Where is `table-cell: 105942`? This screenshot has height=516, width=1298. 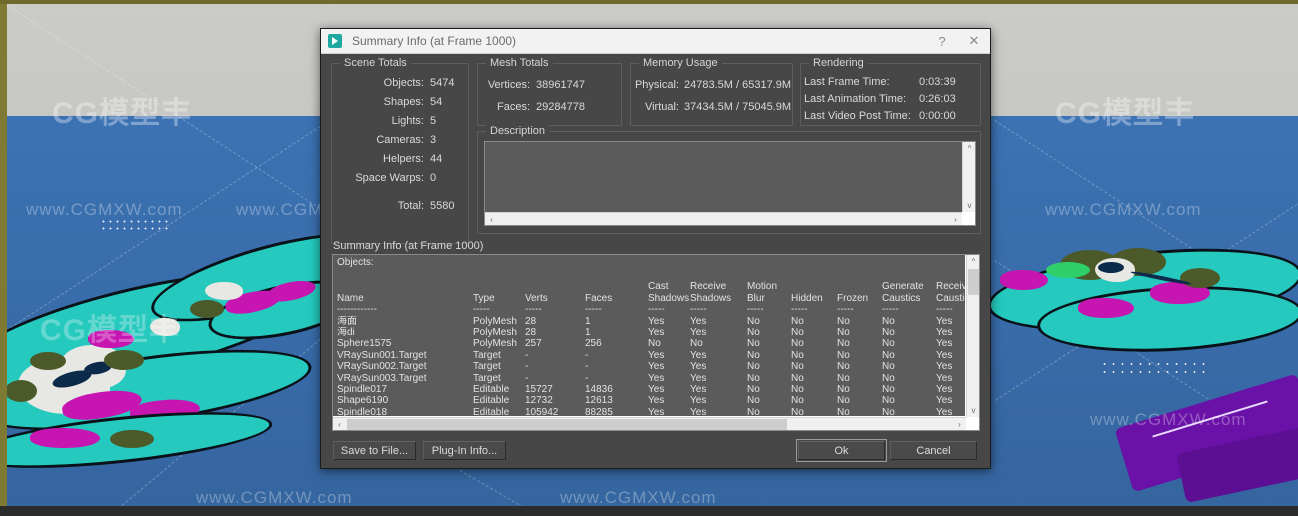
table-cell: 105942 is located at coordinates (542, 411).